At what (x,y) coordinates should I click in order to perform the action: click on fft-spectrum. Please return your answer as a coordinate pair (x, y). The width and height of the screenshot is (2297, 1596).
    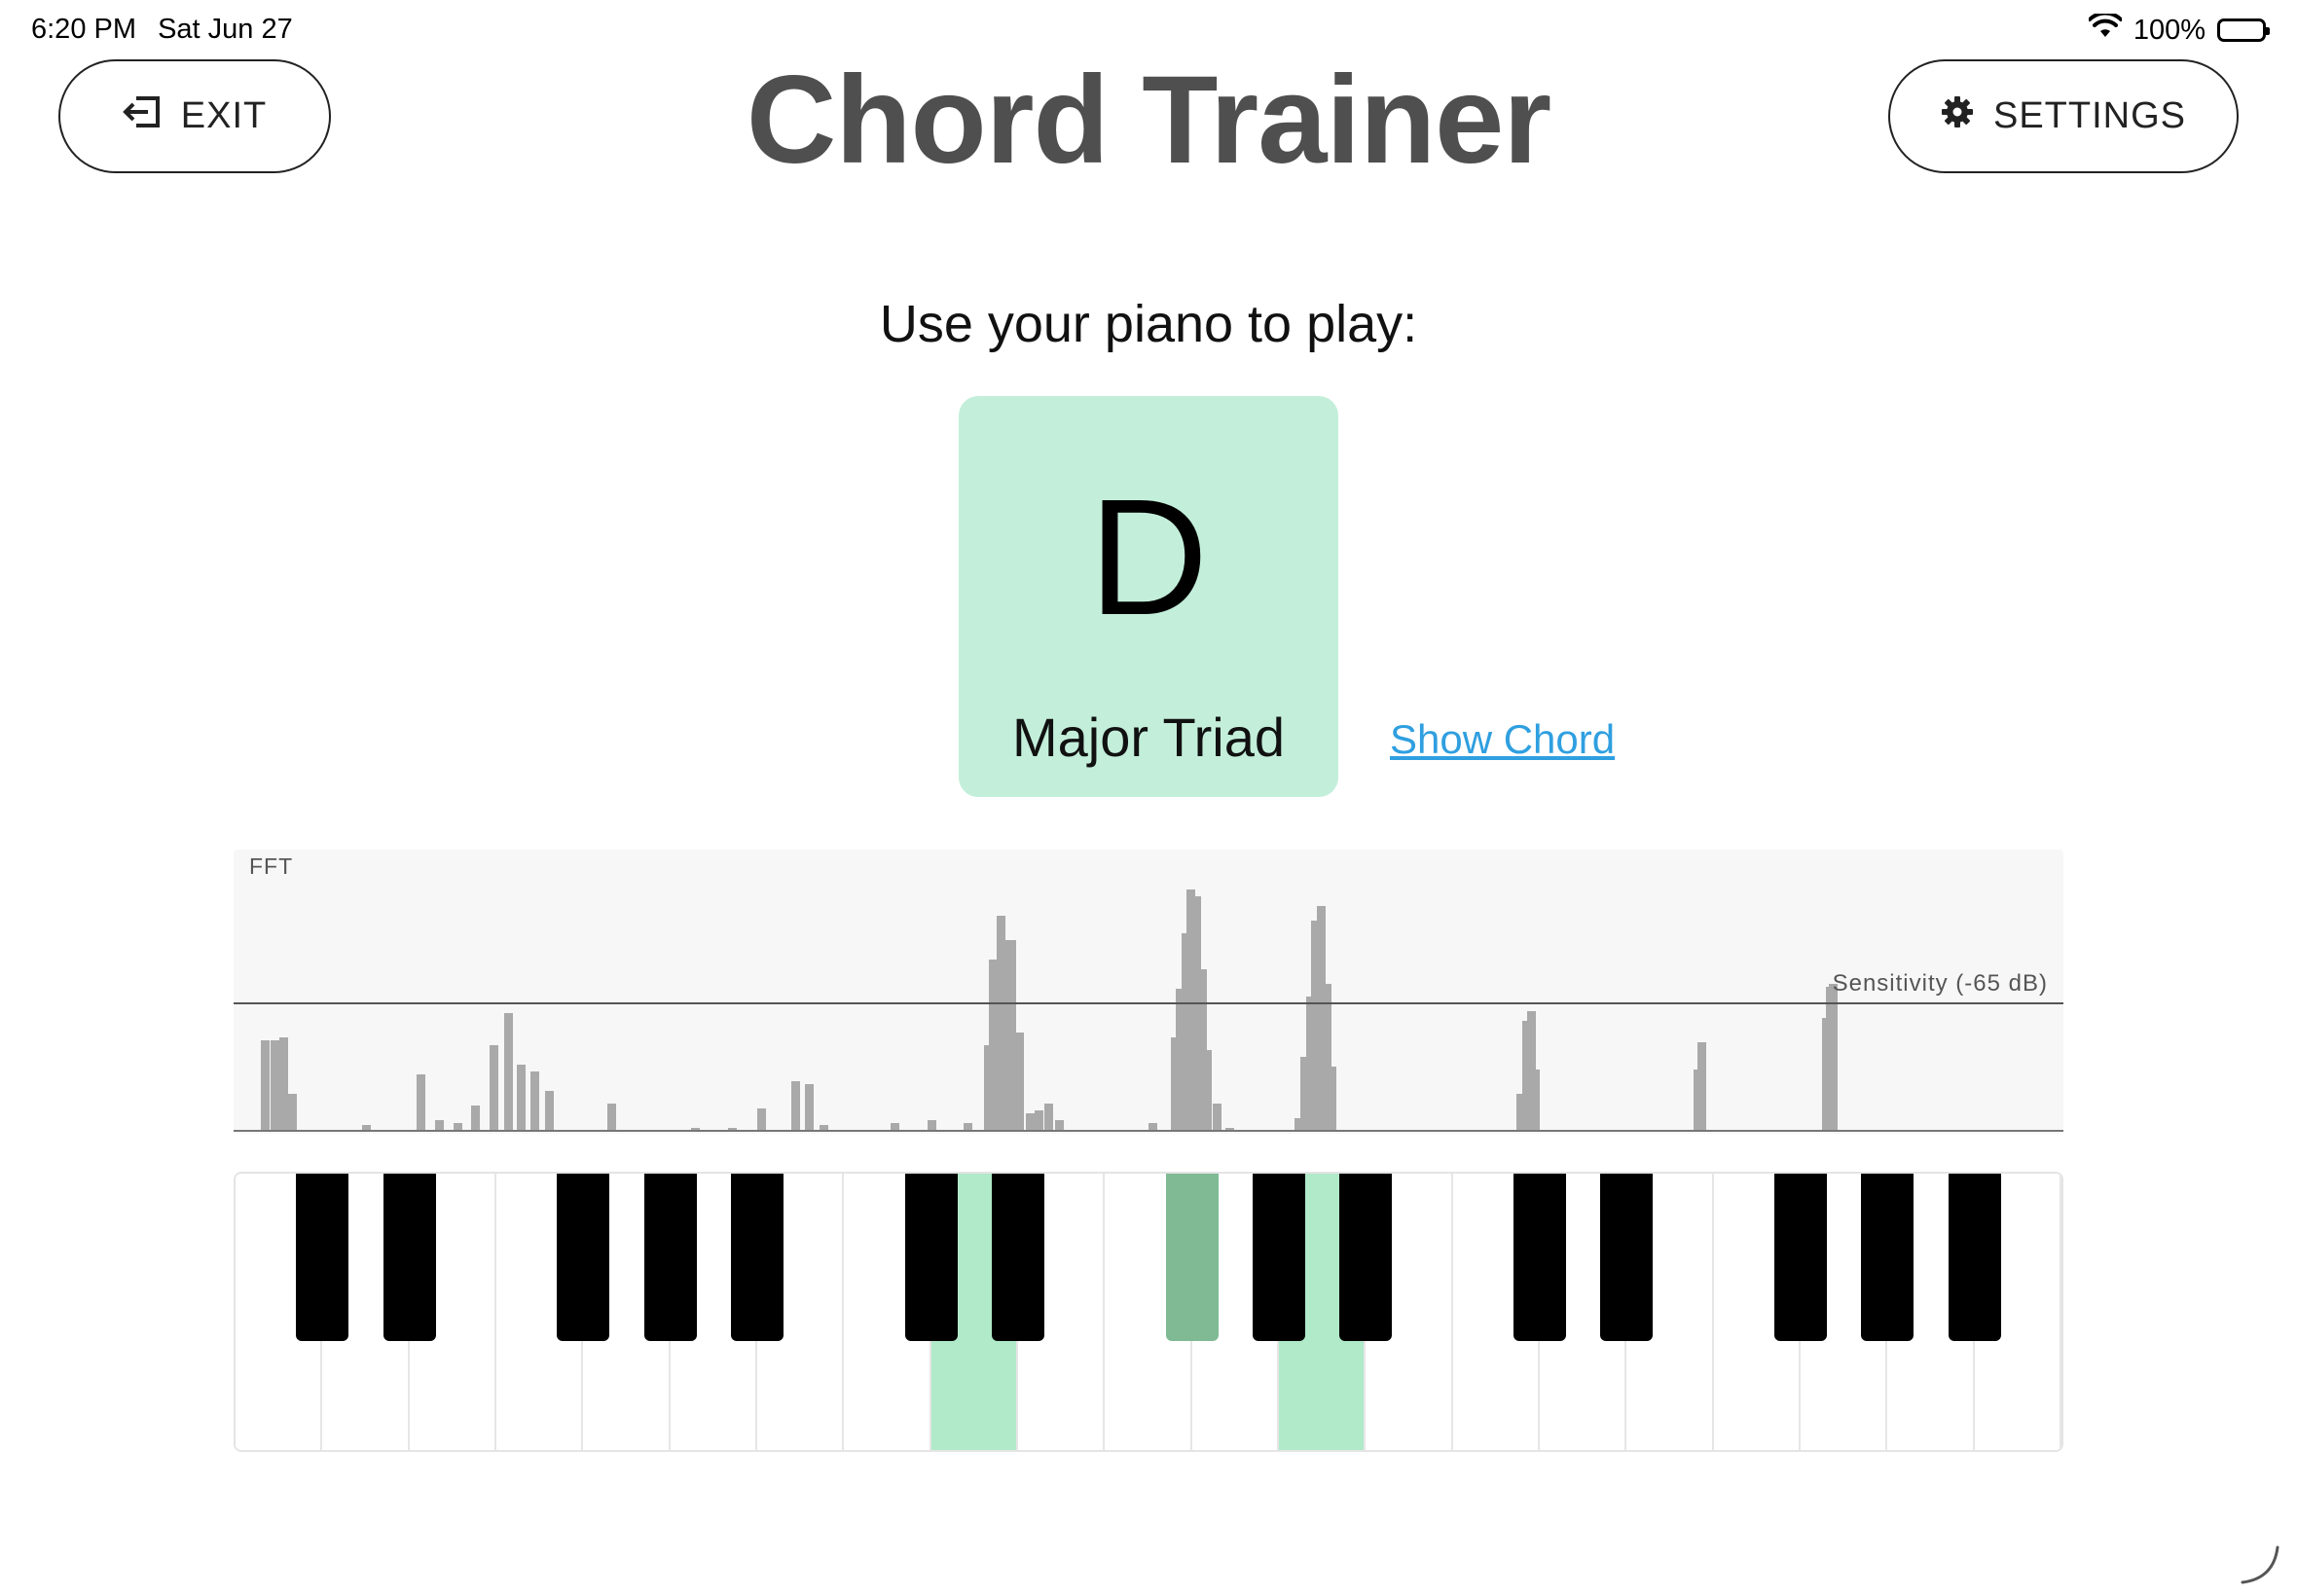
    Looking at the image, I should click on (1148, 991).